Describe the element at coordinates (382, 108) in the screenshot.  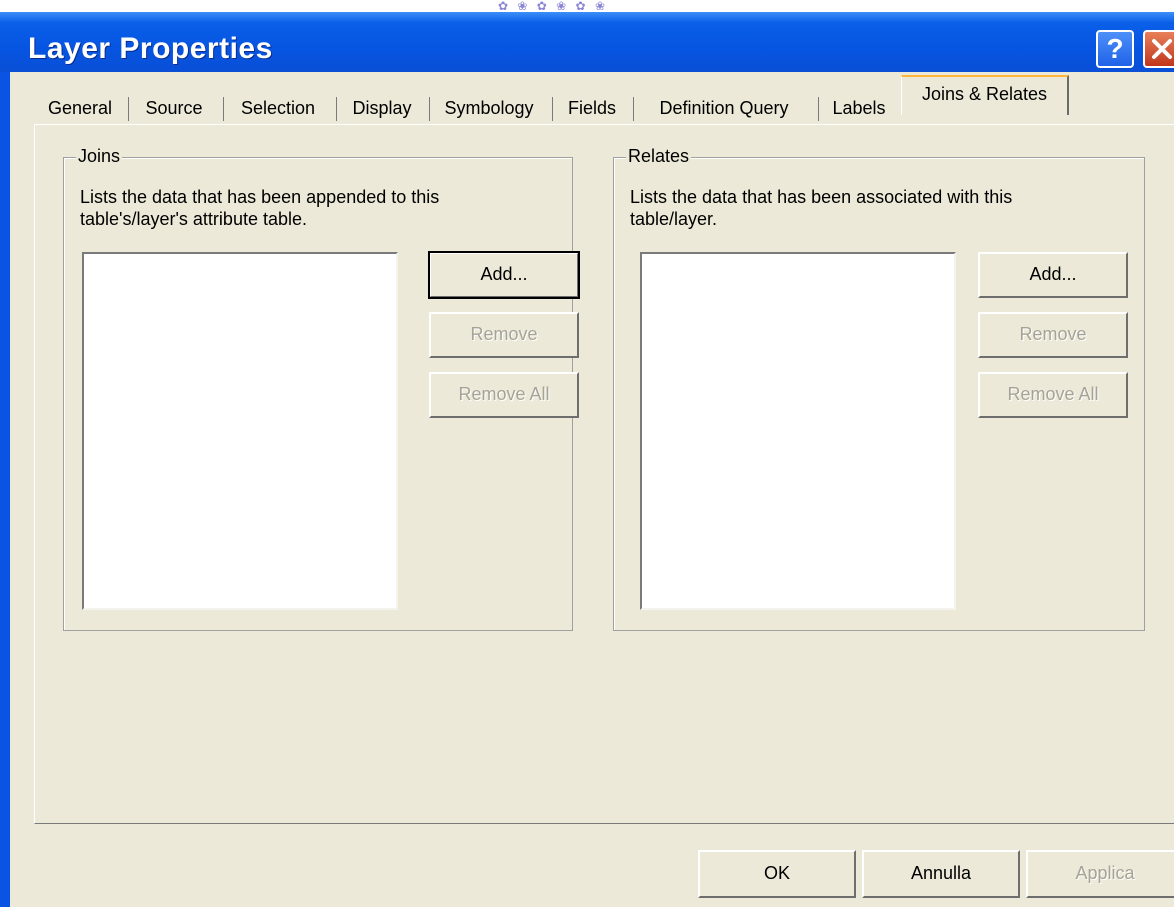
I see `tab-display: Display` at that location.